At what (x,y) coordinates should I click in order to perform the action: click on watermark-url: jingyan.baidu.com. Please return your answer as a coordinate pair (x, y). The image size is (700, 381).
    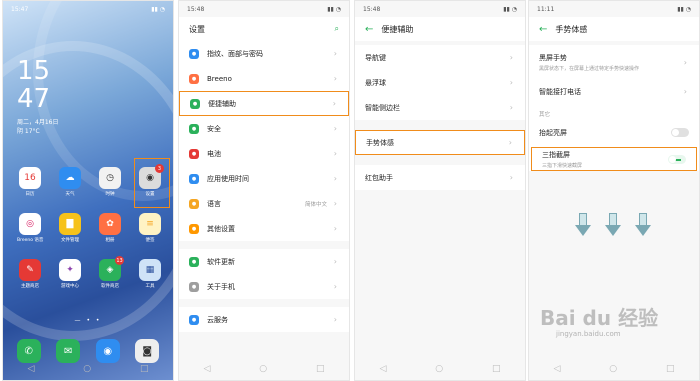
    Looking at the image, I should click on (588, 334).